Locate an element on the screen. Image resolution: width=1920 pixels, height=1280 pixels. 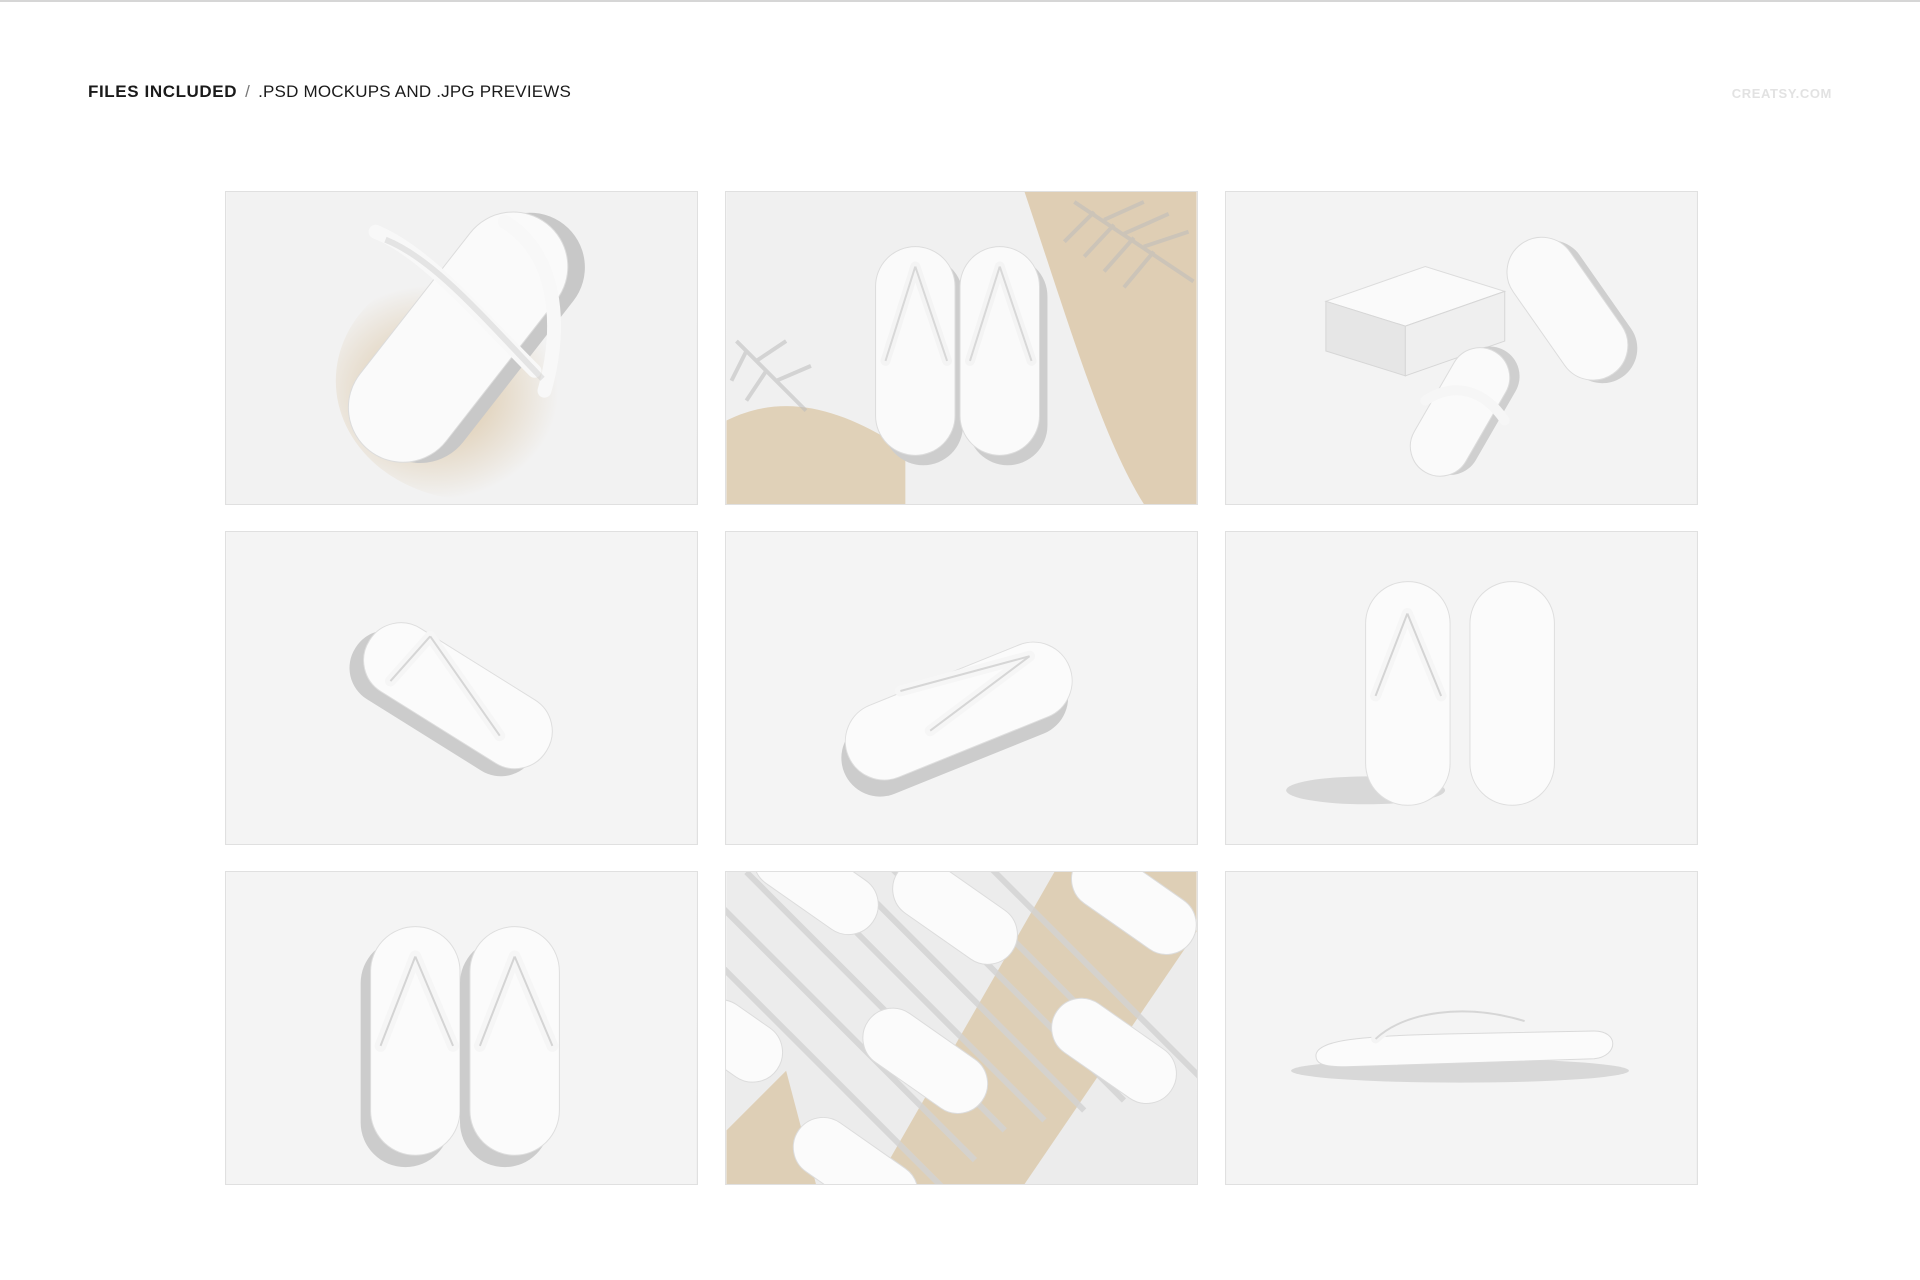
brand-watermark: CREATSY.COM is located at coordinates (1781, 93).